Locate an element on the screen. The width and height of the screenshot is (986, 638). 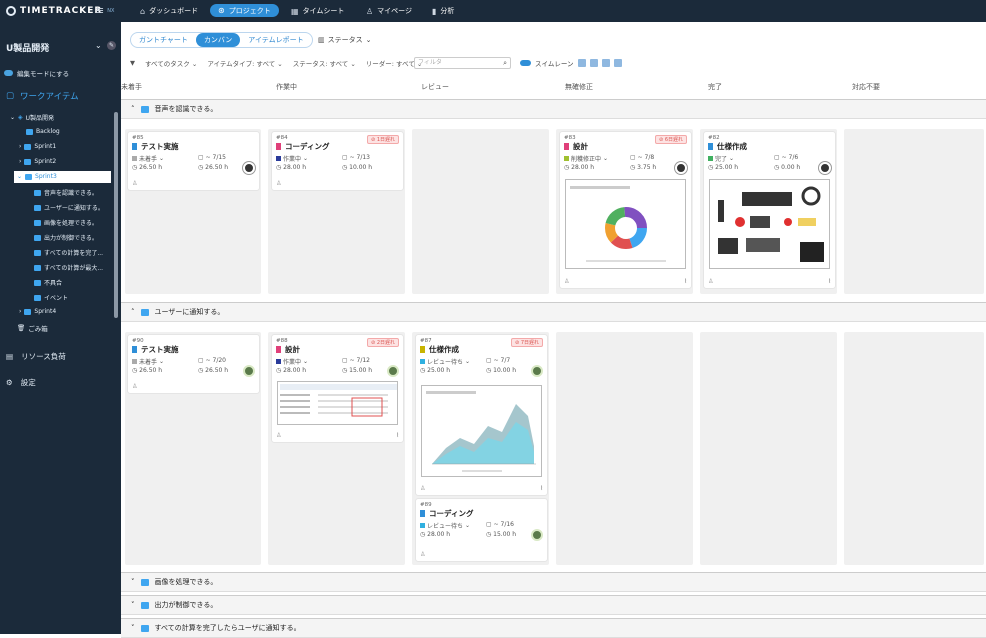
column-headers: 未着手 作業中 レビュー 無確修正 完了 対応不要 is located at coordinates (553, 87).